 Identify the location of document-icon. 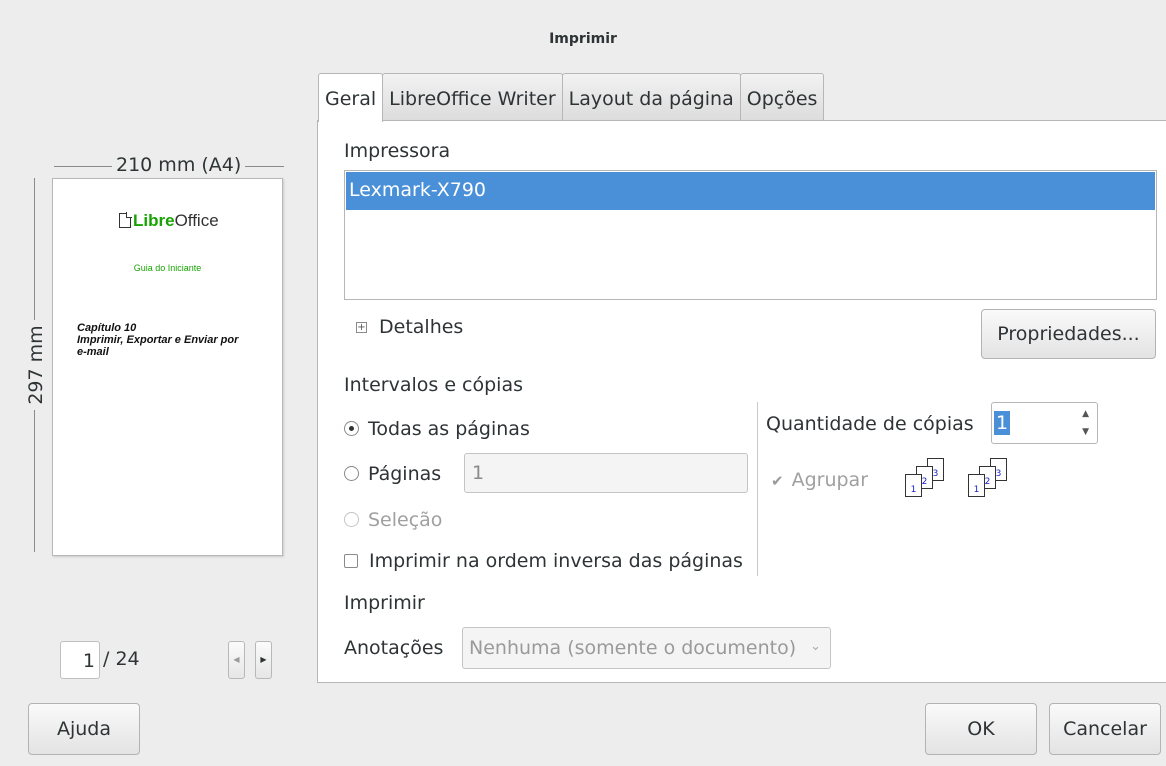
(125, 220).